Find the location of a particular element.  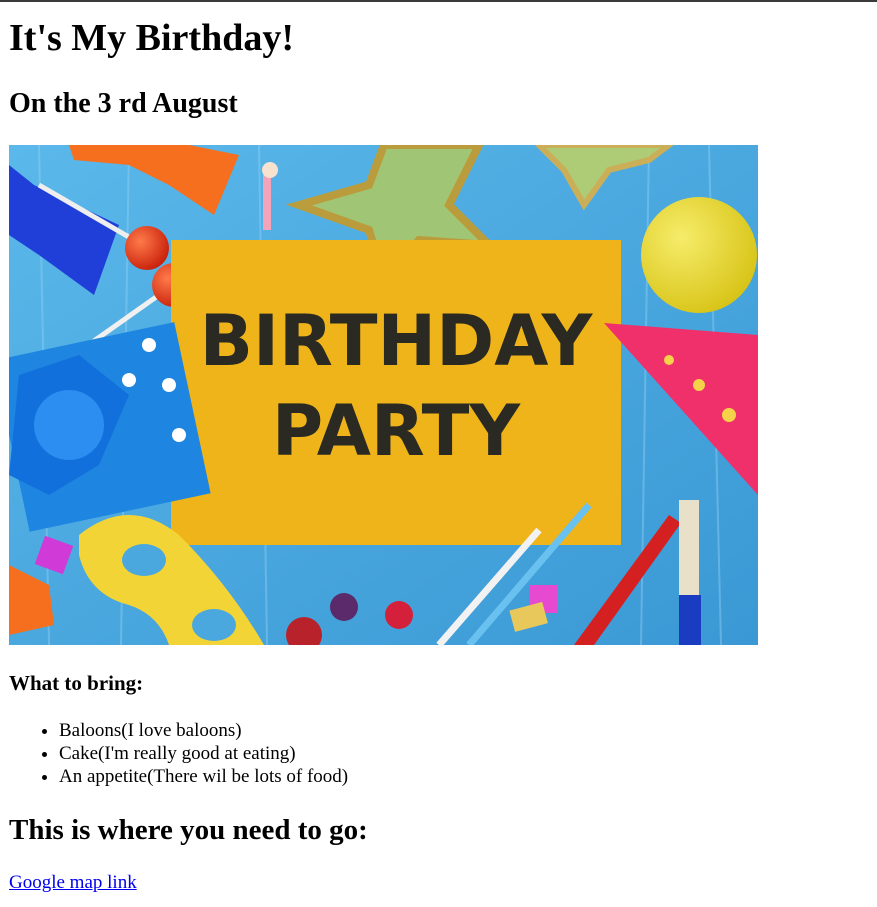

image-text-line2: PARTY is located at coordinates (397, 431).